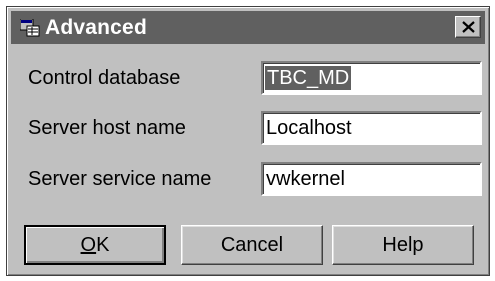 Image resolution: width=495 pixels, height=281 pixels. I want to click on control-database-value: TBC_MD, so click(308, 78).